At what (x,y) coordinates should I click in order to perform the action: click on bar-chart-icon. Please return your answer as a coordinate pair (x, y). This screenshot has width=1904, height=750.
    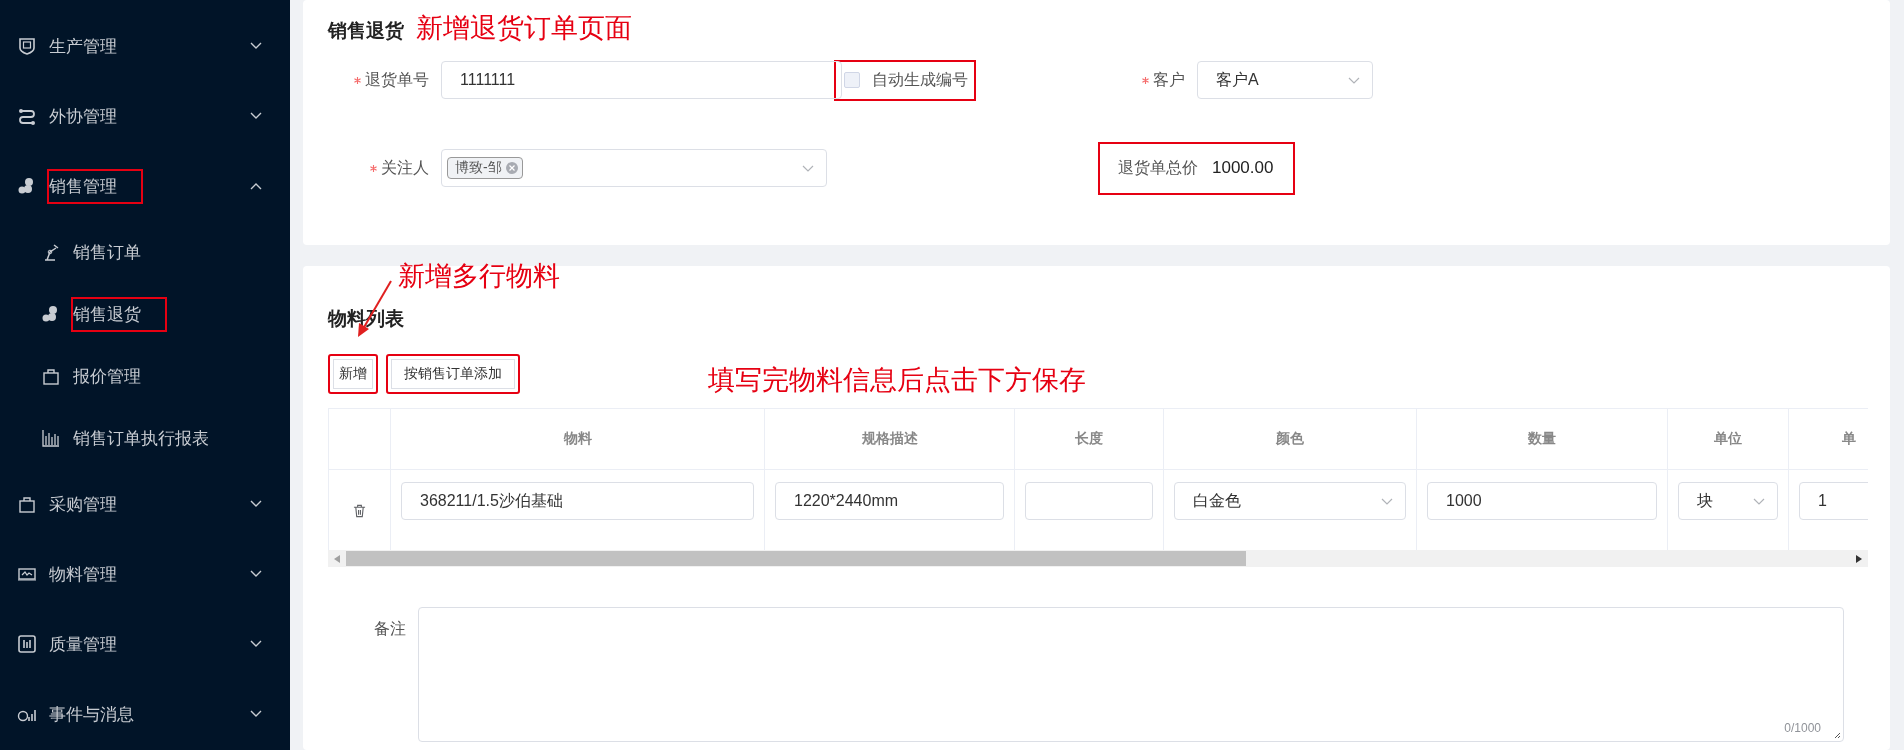
    Looking at the image, I should click on (51, 438).